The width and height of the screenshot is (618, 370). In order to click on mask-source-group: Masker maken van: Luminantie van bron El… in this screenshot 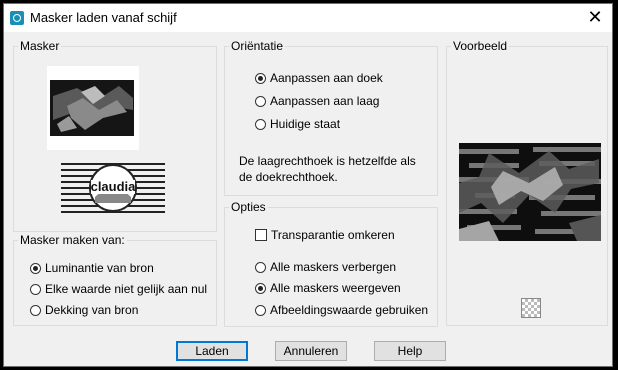, I will do `click(115, 279)`.